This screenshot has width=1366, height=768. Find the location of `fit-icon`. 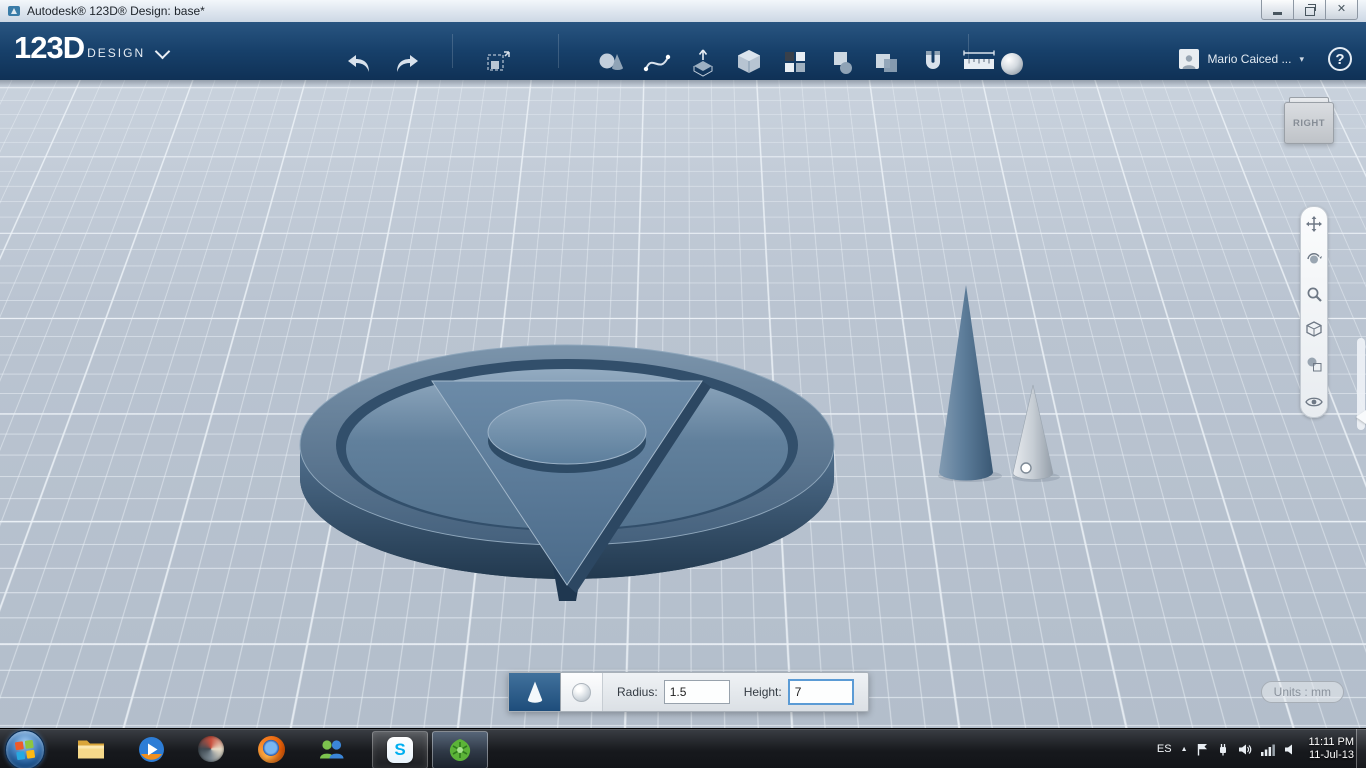

fit-icon is located at coordinates (1314, 329).